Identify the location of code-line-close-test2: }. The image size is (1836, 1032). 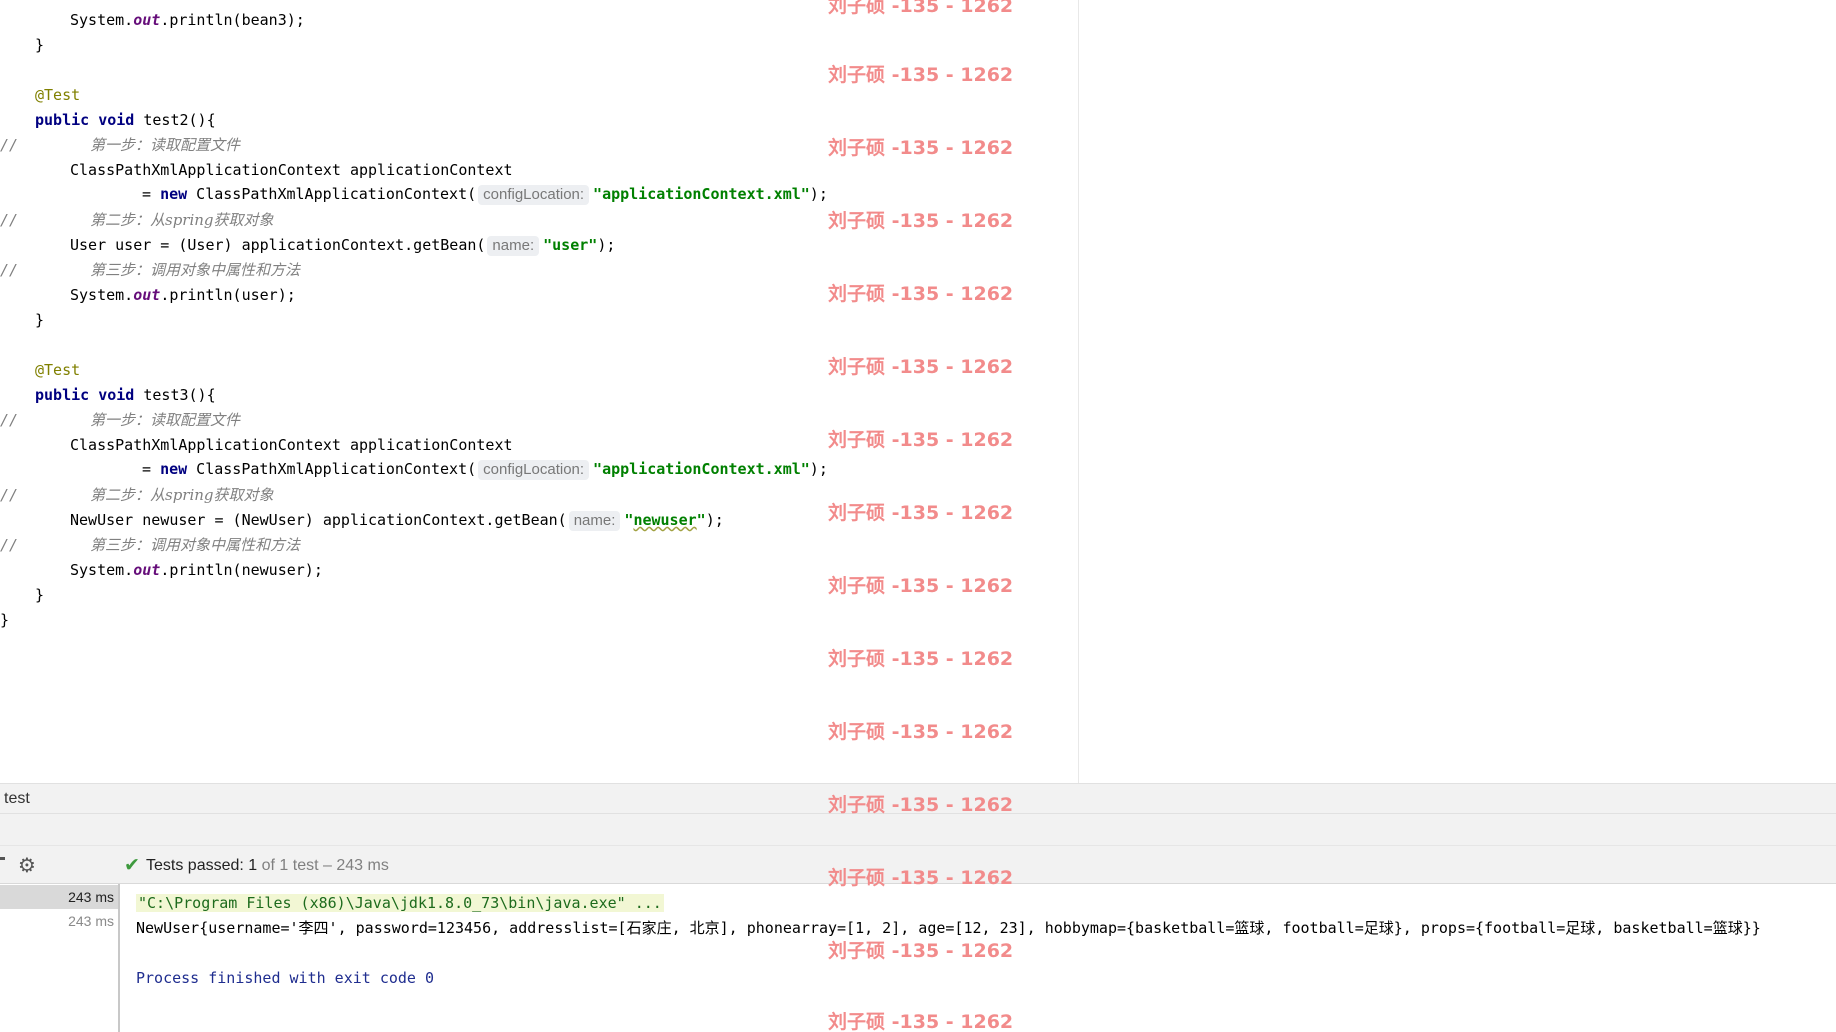
(39, 320).